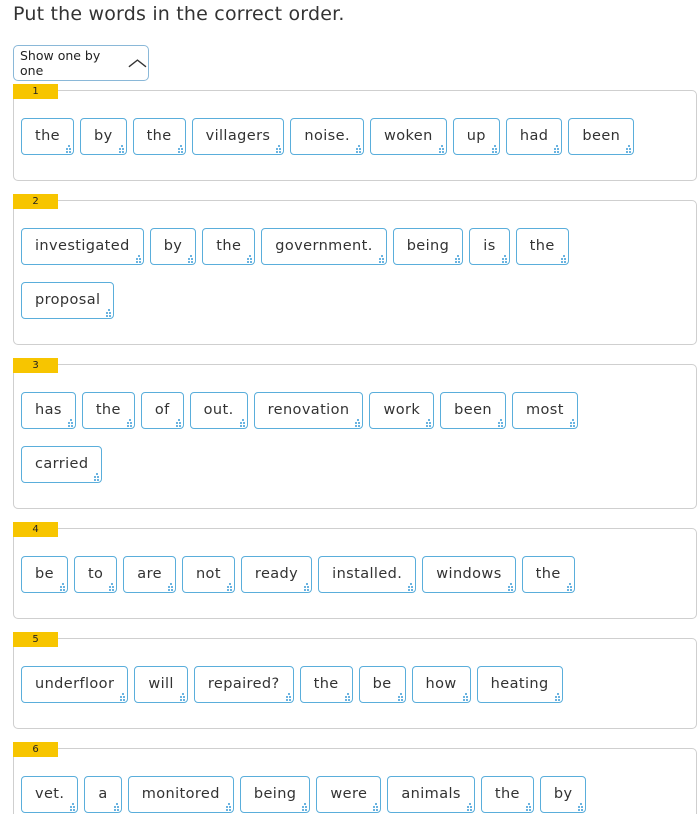  I want to click on exercise-number: 5, so click(35, 639).